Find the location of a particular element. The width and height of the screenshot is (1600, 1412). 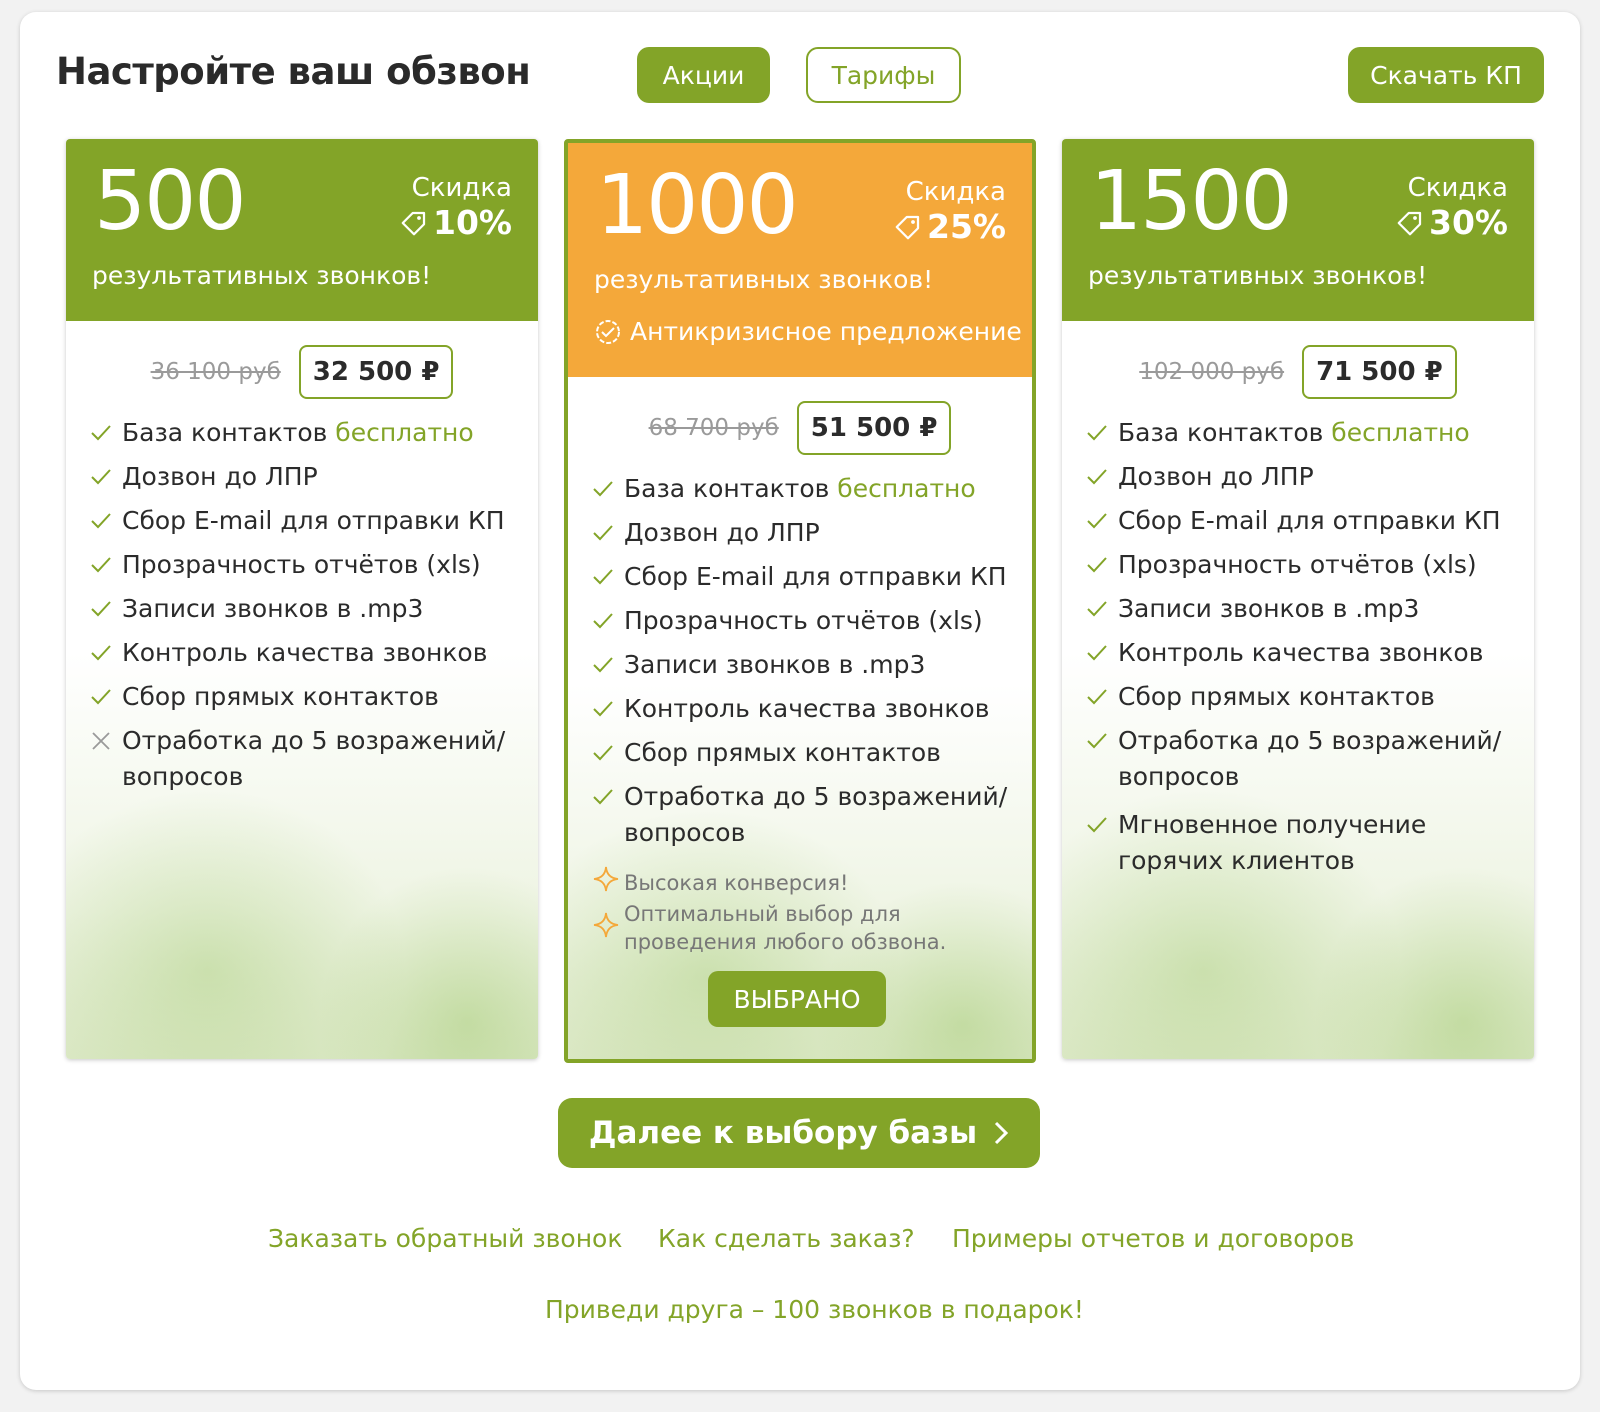

price-row: 102 000 руб 71 500 ₽ is located at coordinates (1298, 372).